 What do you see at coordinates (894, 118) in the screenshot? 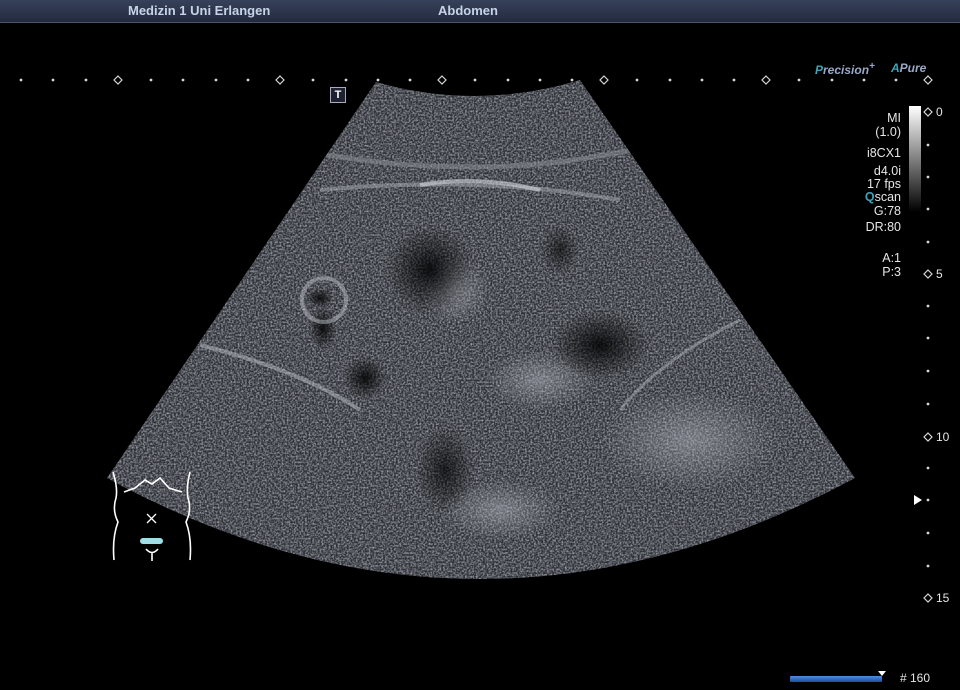
I see `mi-label: MI` at bounding box center [894, 118].